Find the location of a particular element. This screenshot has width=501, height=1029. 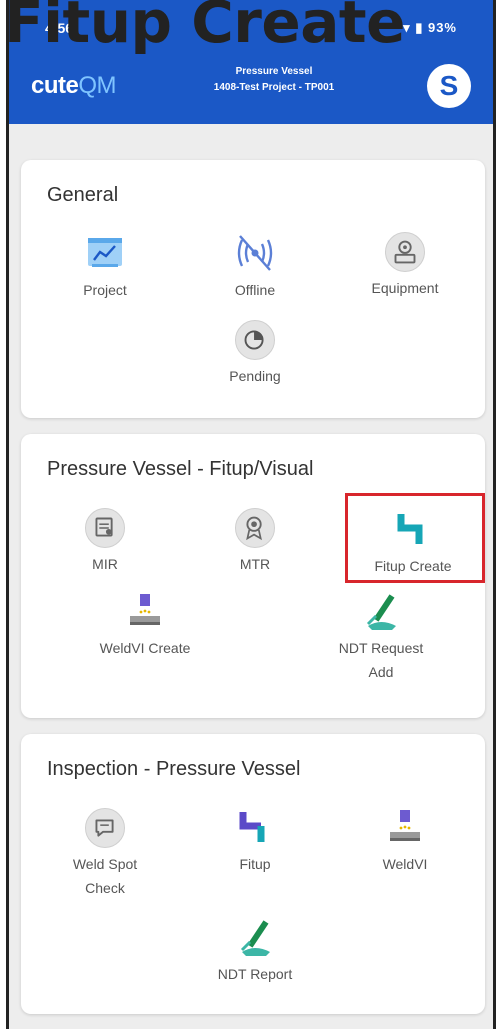

ndt-report-label: NDT Report is located at coordinates (255, 974).